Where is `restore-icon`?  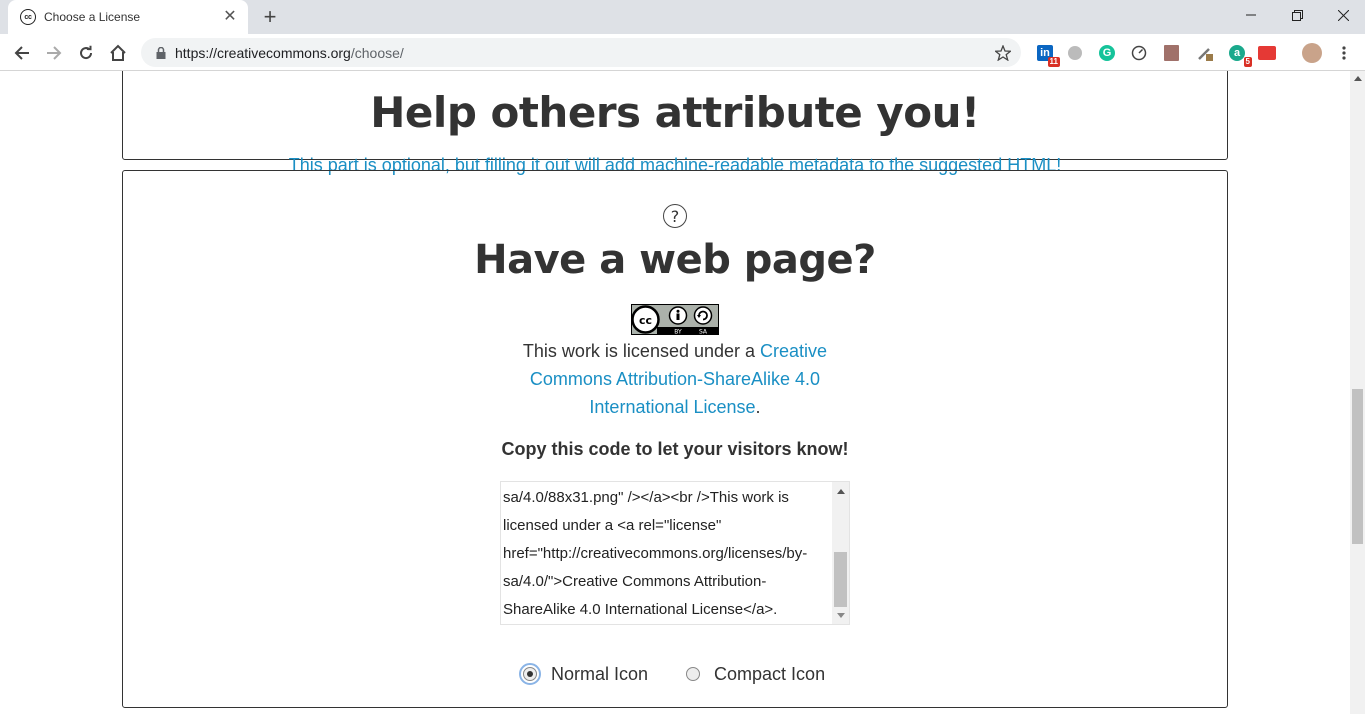 restore-icon is located at coordinates (1297, 15).